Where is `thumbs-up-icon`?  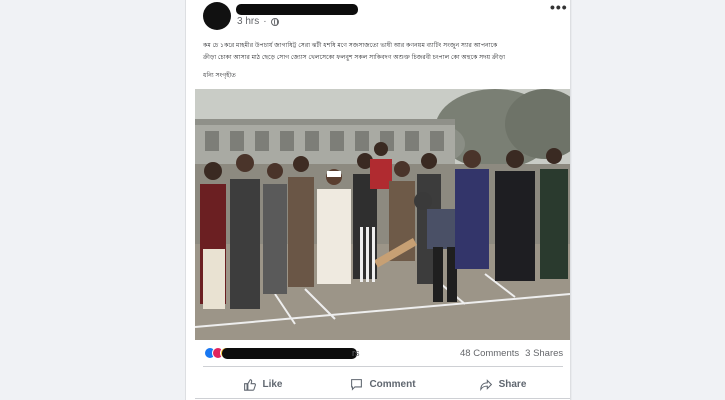 thumbs-up-icon is located at coordinates (250, 384).